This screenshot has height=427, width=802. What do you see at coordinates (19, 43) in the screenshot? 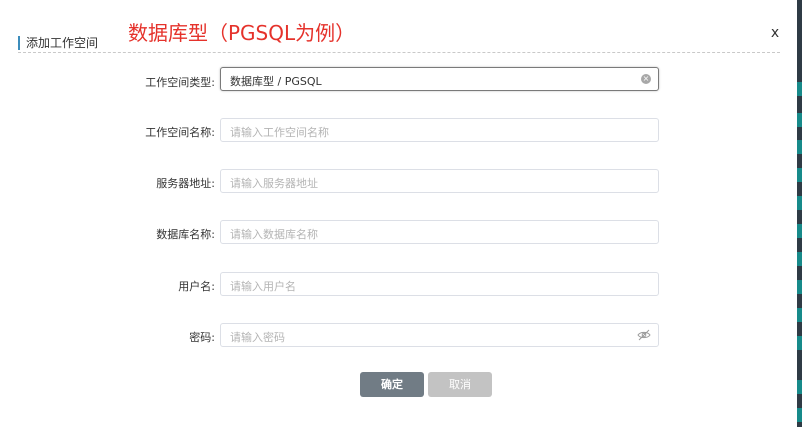
I see `title-accent-bar` at bounding box center [19, 43].